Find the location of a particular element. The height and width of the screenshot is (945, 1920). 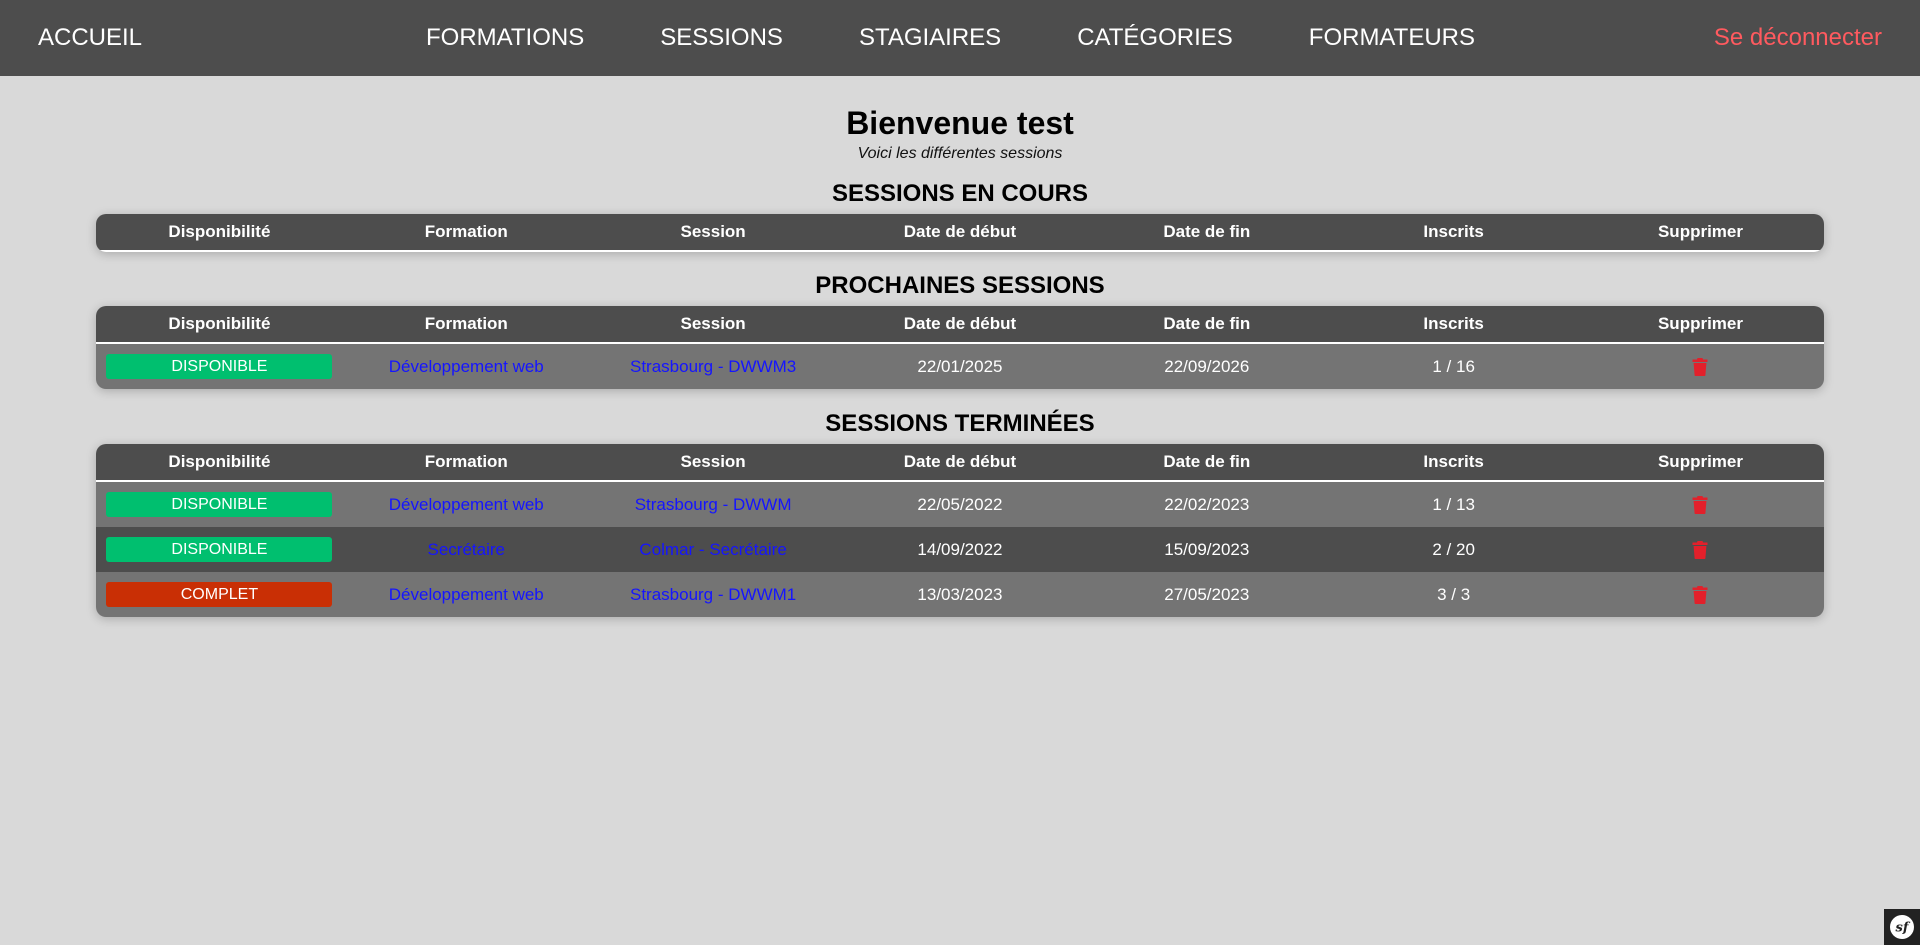

start-date-cell: 22/01/2025 is located at coordinates (960, 366).